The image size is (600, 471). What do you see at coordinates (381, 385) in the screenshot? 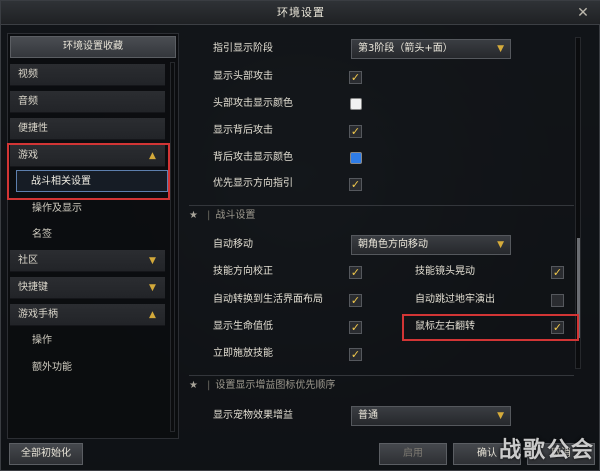
I see `section-buff-header: ★ | 设置显示增益图标优先顺序` at bounding box center [381, 385].